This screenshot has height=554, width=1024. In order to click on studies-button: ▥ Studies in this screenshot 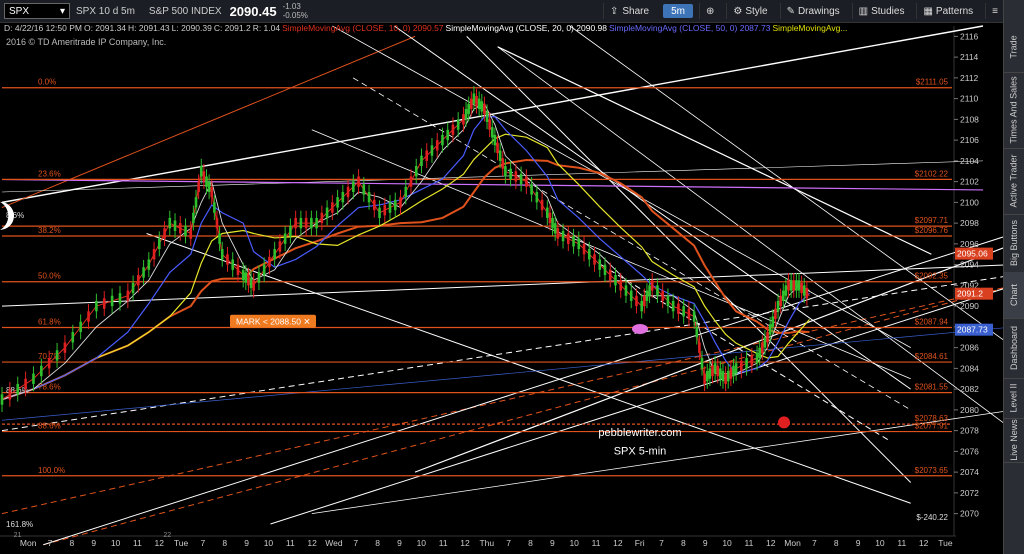, I will do `click(881, 11)`.